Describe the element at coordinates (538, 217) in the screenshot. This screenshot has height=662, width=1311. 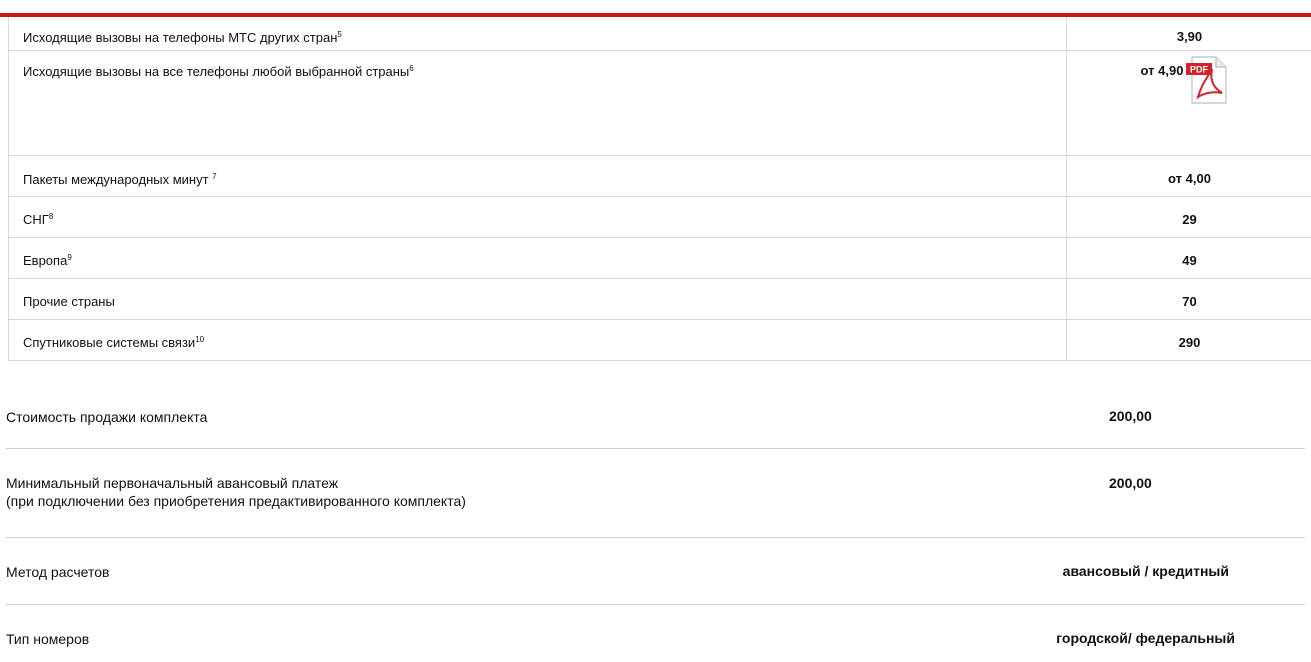
I see `table-cell-label: СНГ8` at that location.